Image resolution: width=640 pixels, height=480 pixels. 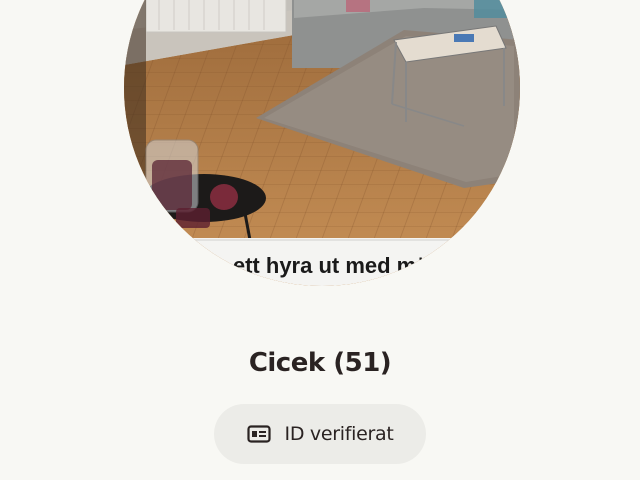 I want to click on id-card-icon, so click(x=258, y=434).